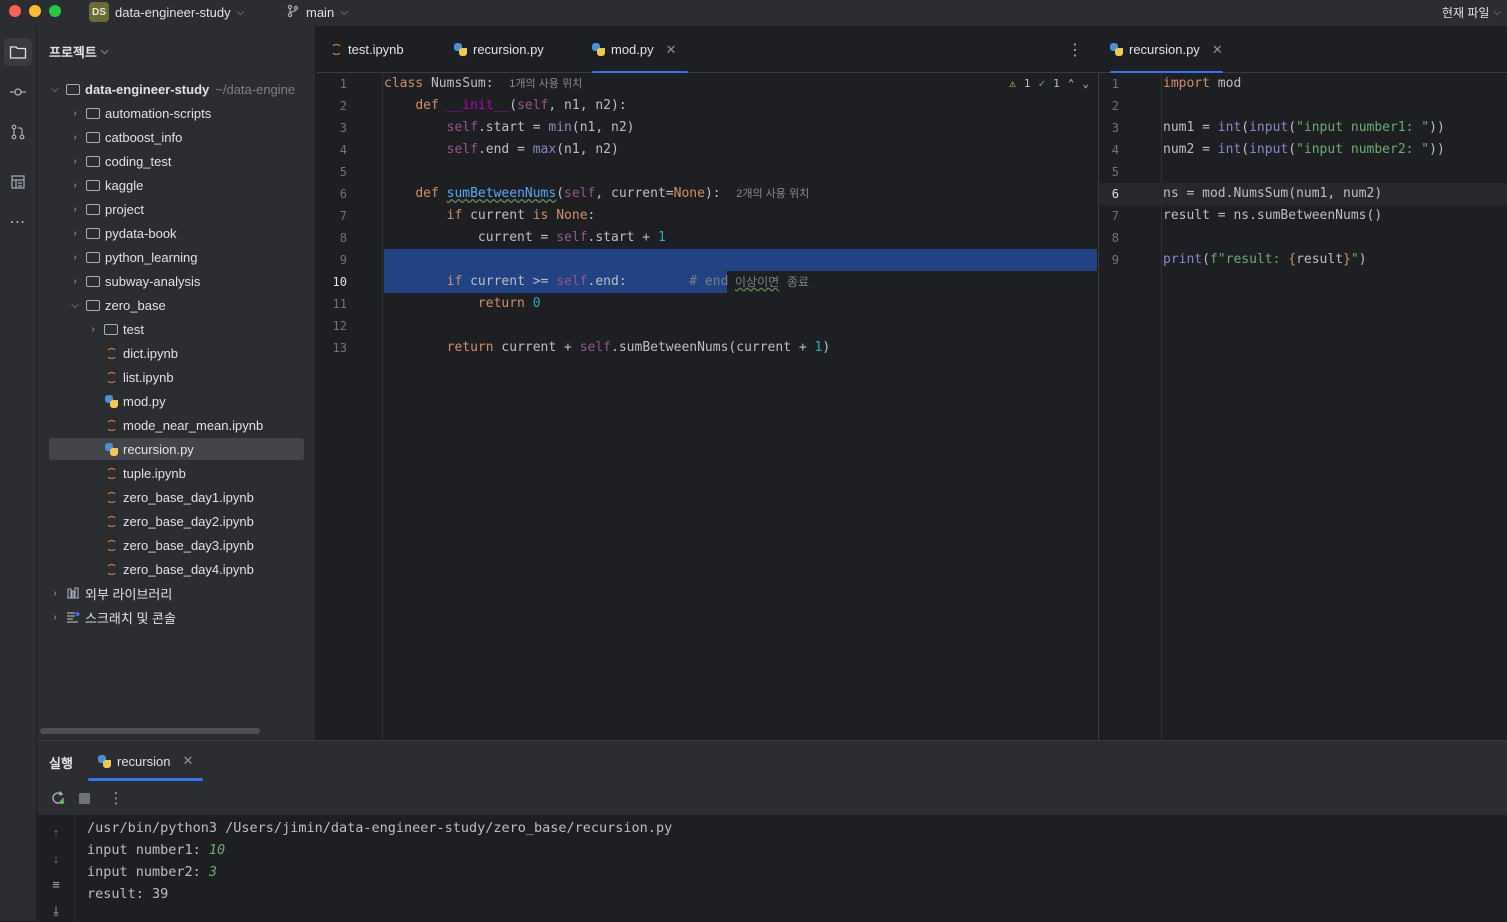 This screenshot has height=922, width=1507. Describe the element at coordinates (166, 12) in the screenshot. I see `project-switcher: DS data-engineer-study ⌵` at that location.